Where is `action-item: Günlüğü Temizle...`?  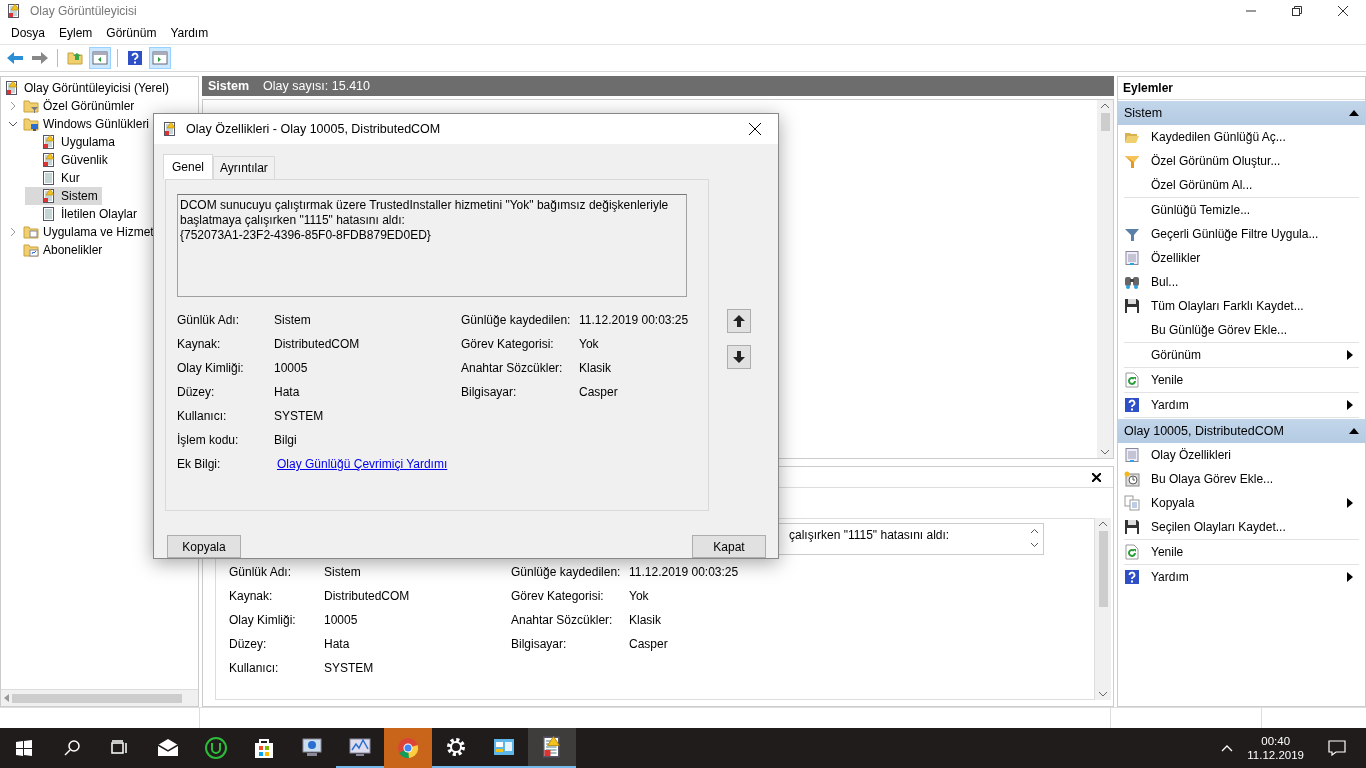 action-item: Günlüğü Temizle... is located at coordinates (1241, 210).